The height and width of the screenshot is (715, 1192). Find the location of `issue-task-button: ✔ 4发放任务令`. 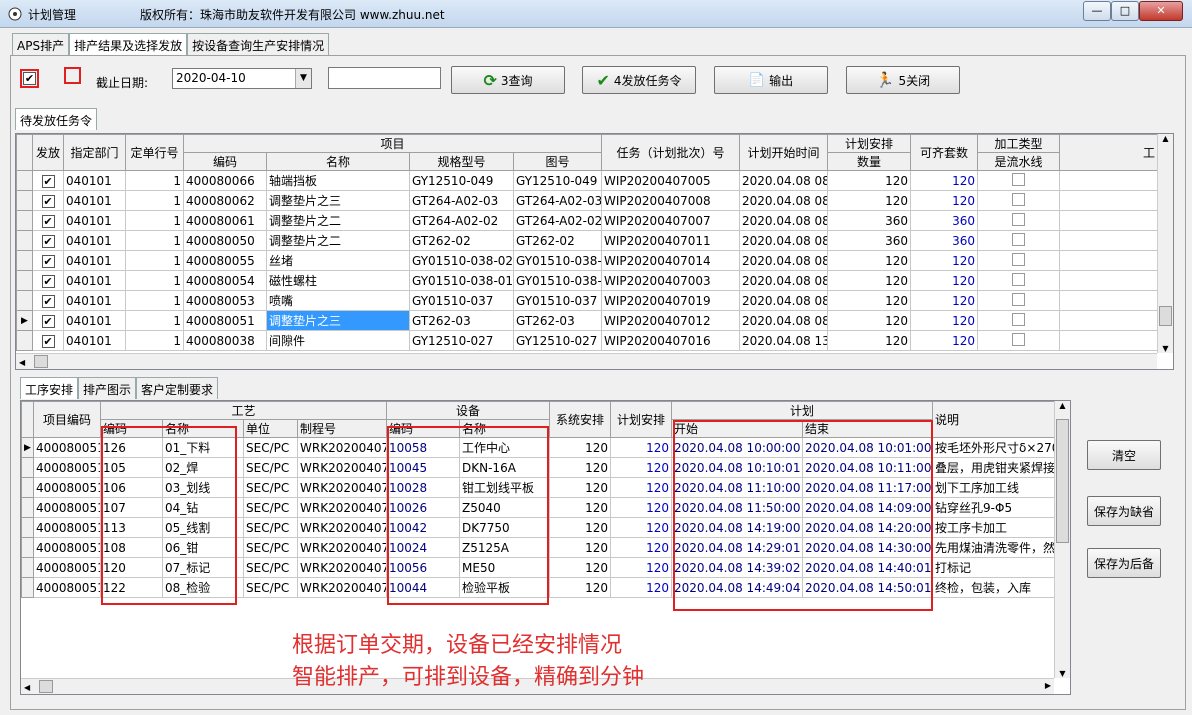

issue-task-button: ✔ 4发放任务令 is located at coordinates (639, 80).